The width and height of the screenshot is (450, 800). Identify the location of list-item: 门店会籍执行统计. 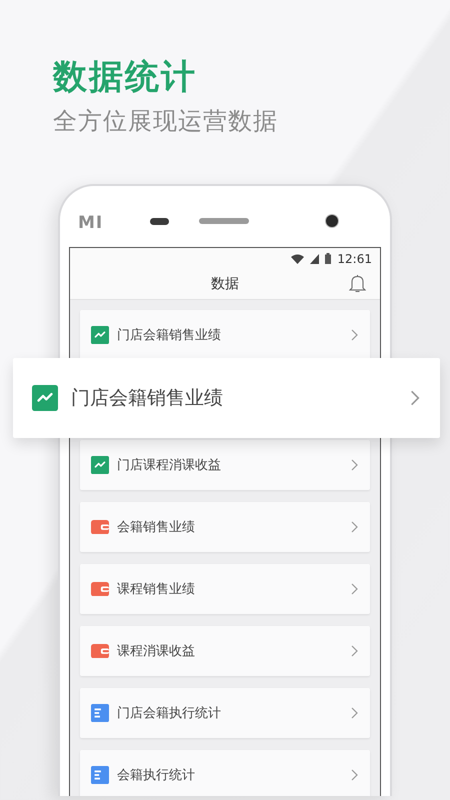
(225, 713).